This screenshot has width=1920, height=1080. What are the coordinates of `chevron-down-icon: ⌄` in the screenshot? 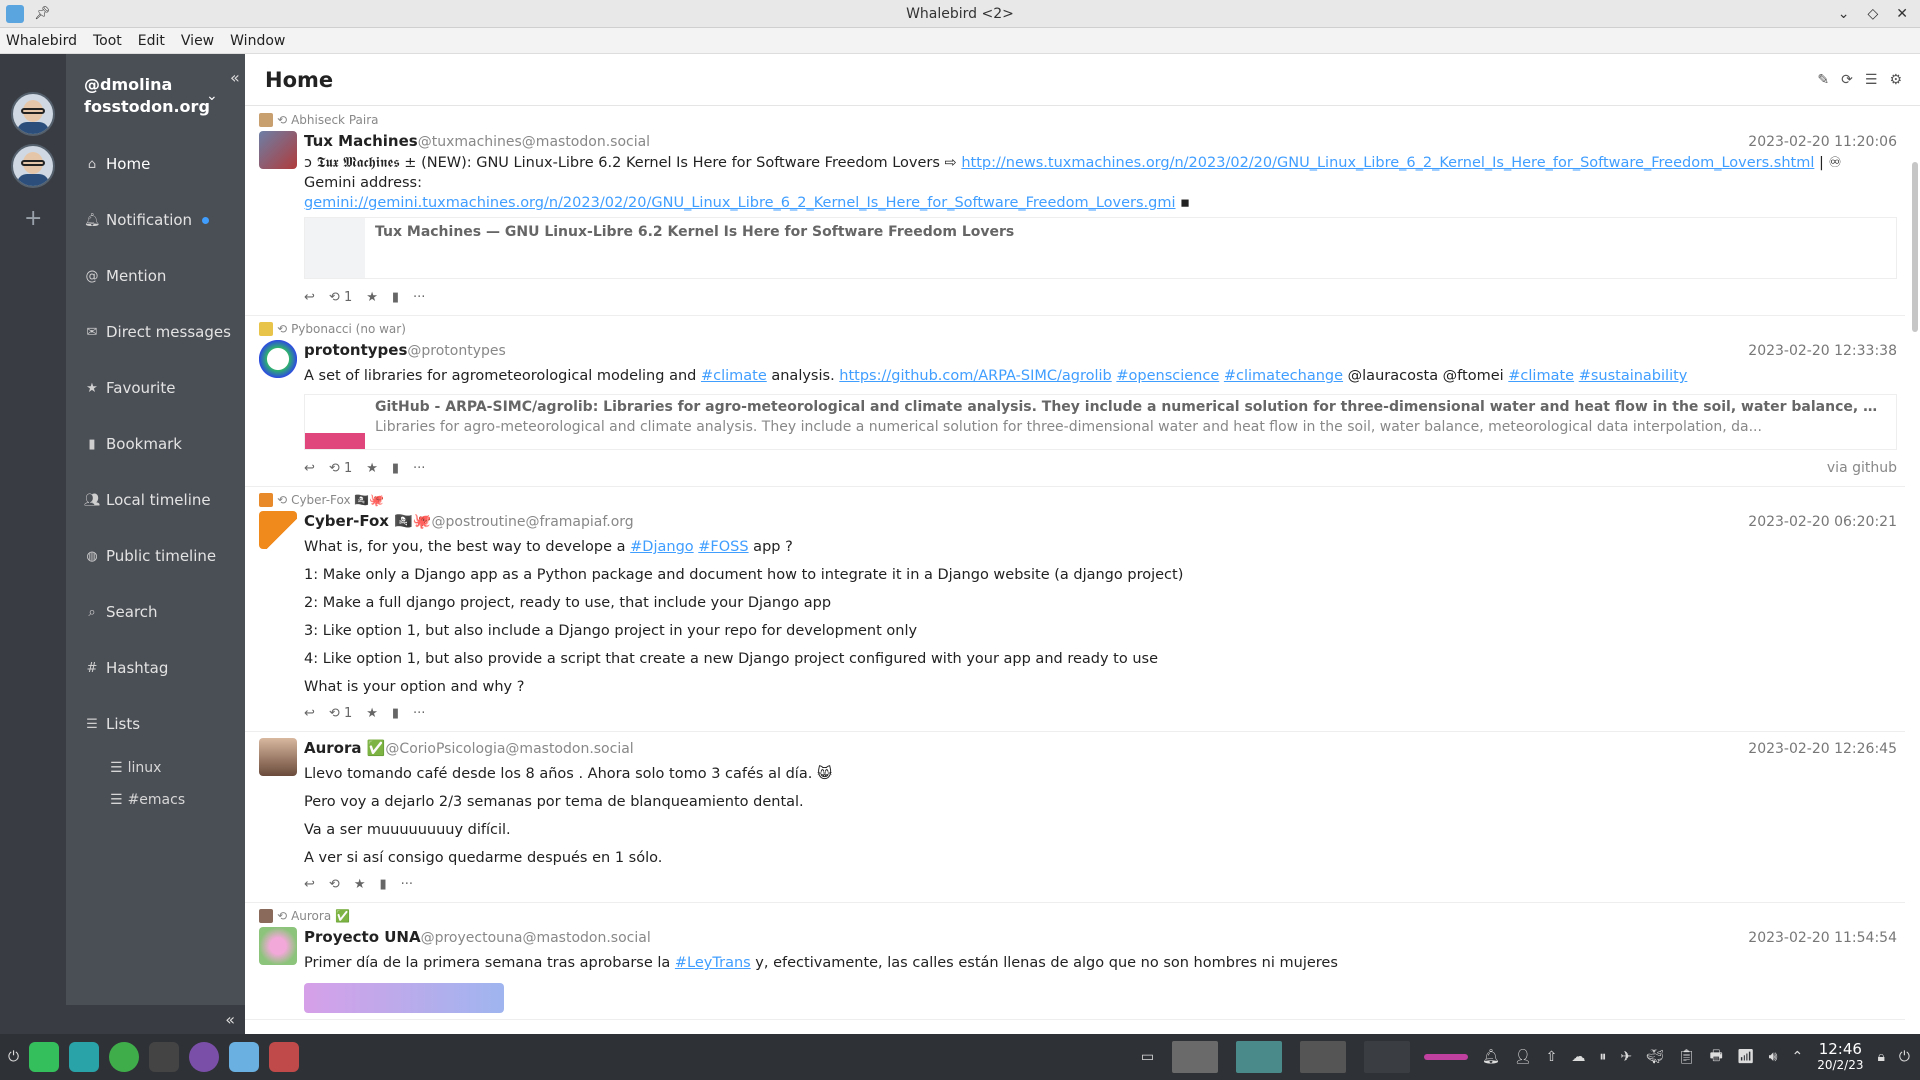 It's located at (212, 96).